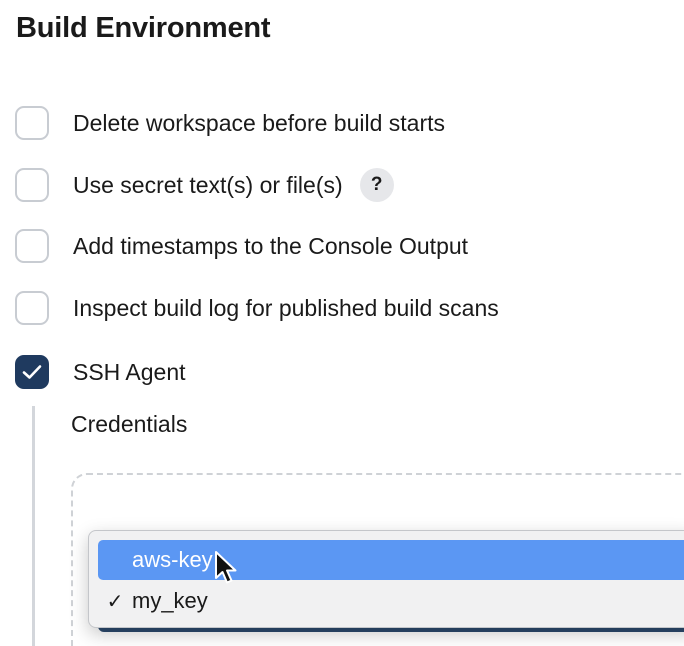  What do you see at coordinates (271, 245) in the screenshot?
I see `option-label: Add timestamps to the Console Output` at bounding box center [271, 245].